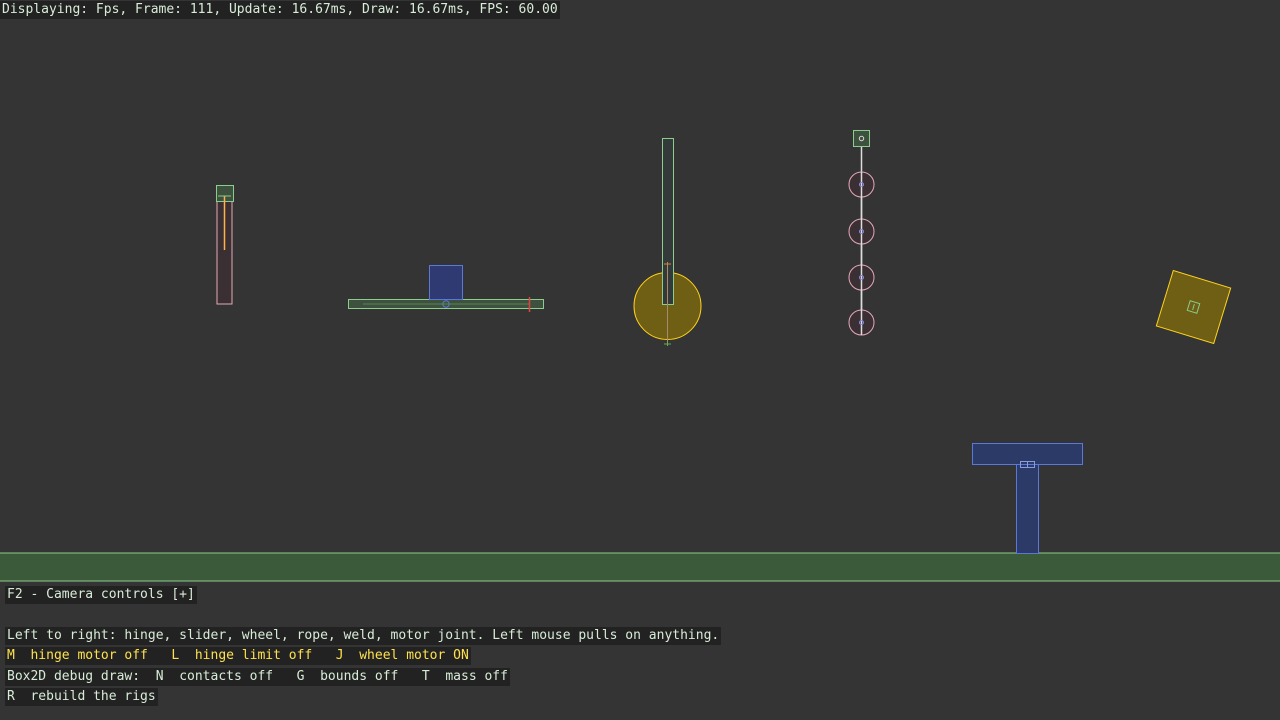  What do you see at coordinates (101, 595) in the screenshot?
I see `camera-controls-toggle: F2 - Camera controls [+]` at bounding box center [101, 595].